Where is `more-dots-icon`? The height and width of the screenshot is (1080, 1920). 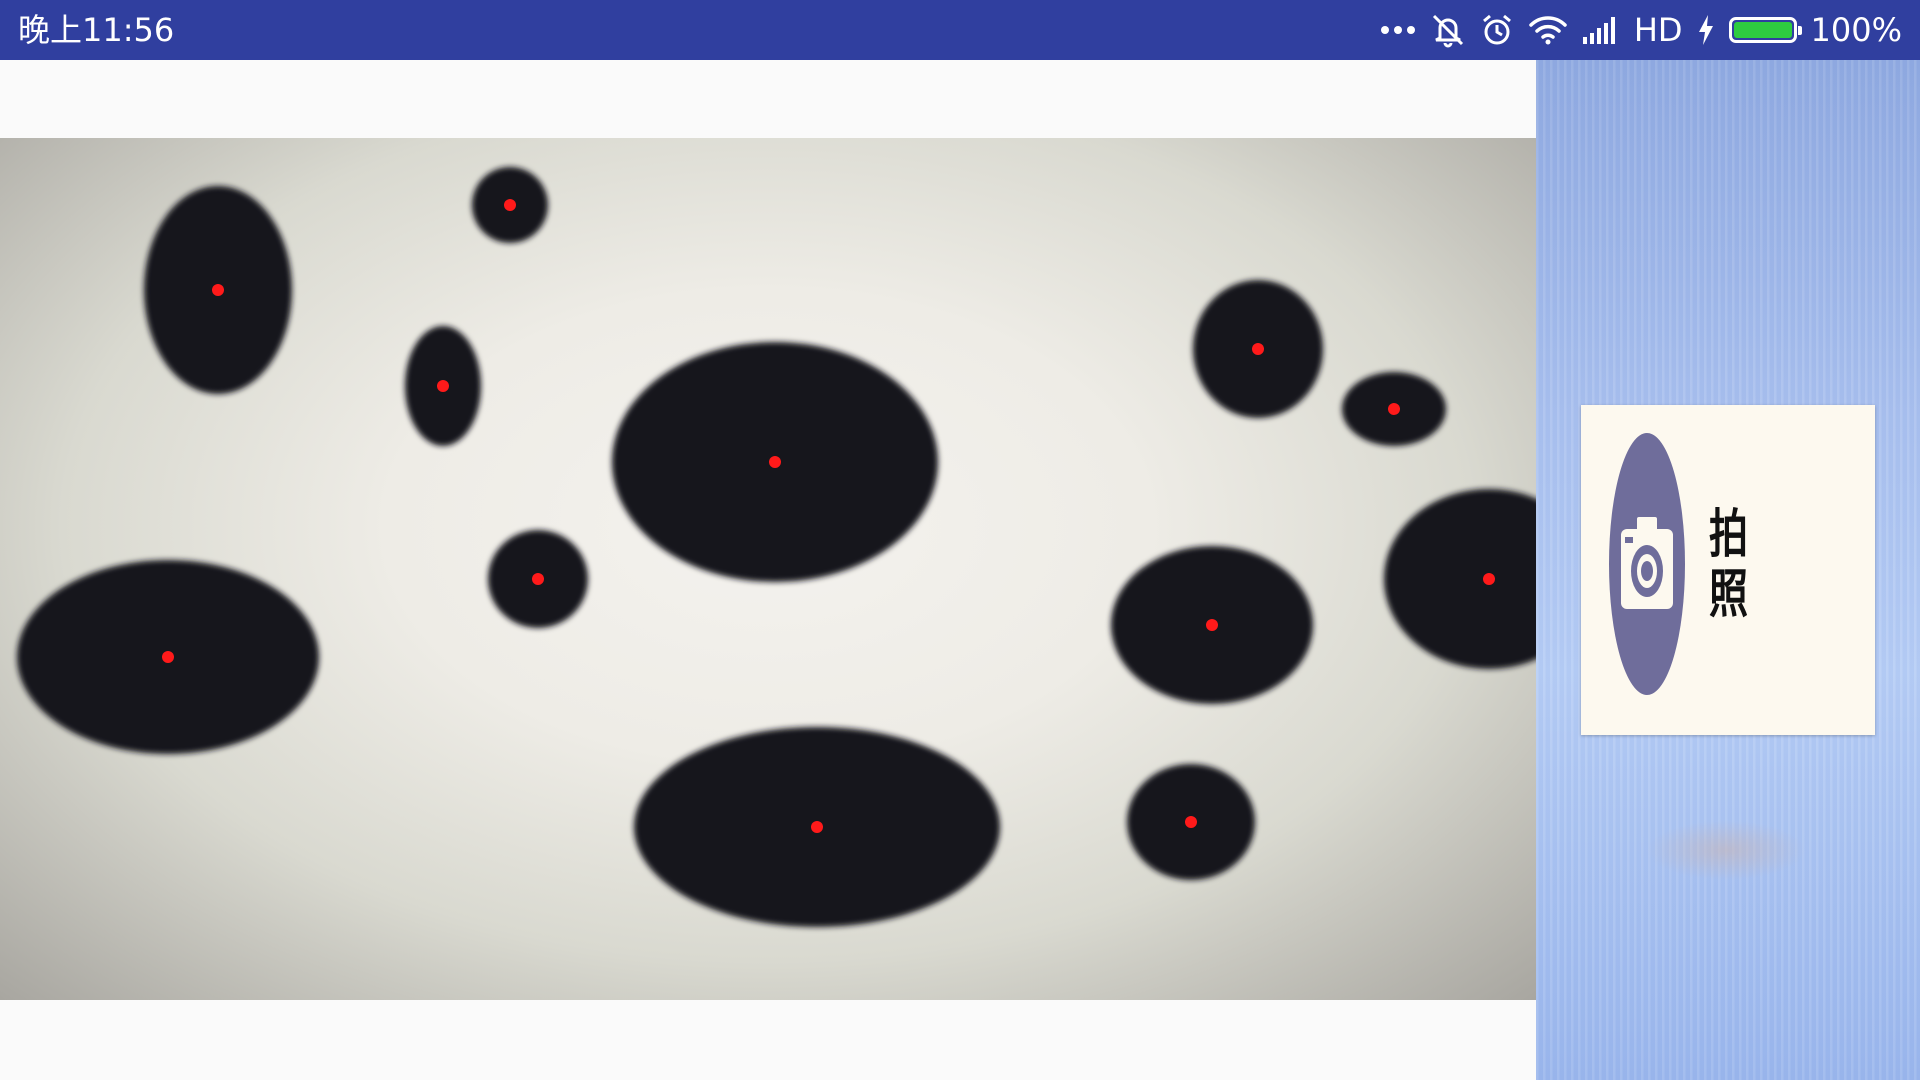 more-dots-icon is located at coordinates (1398, 30).